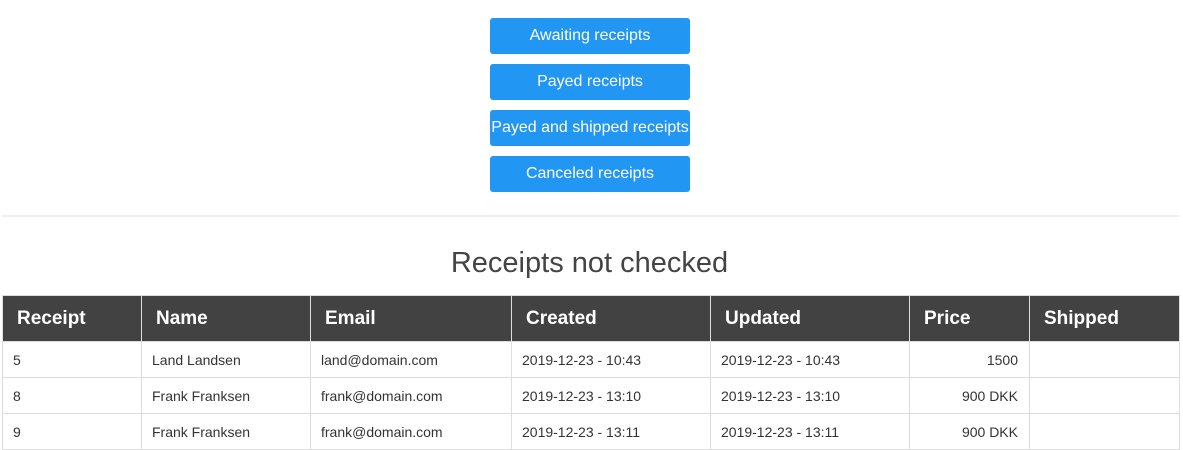 The height and width of the screenshot is (450, 1183). What do you see at coordinates (226, 359) in the screenshot?
I see `cell-name: Land Landsen` at bounding box center [226, 359].